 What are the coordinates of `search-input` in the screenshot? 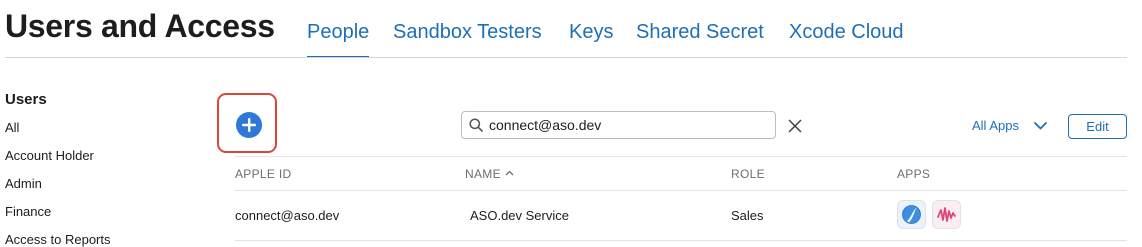 It's located at (629, 125).